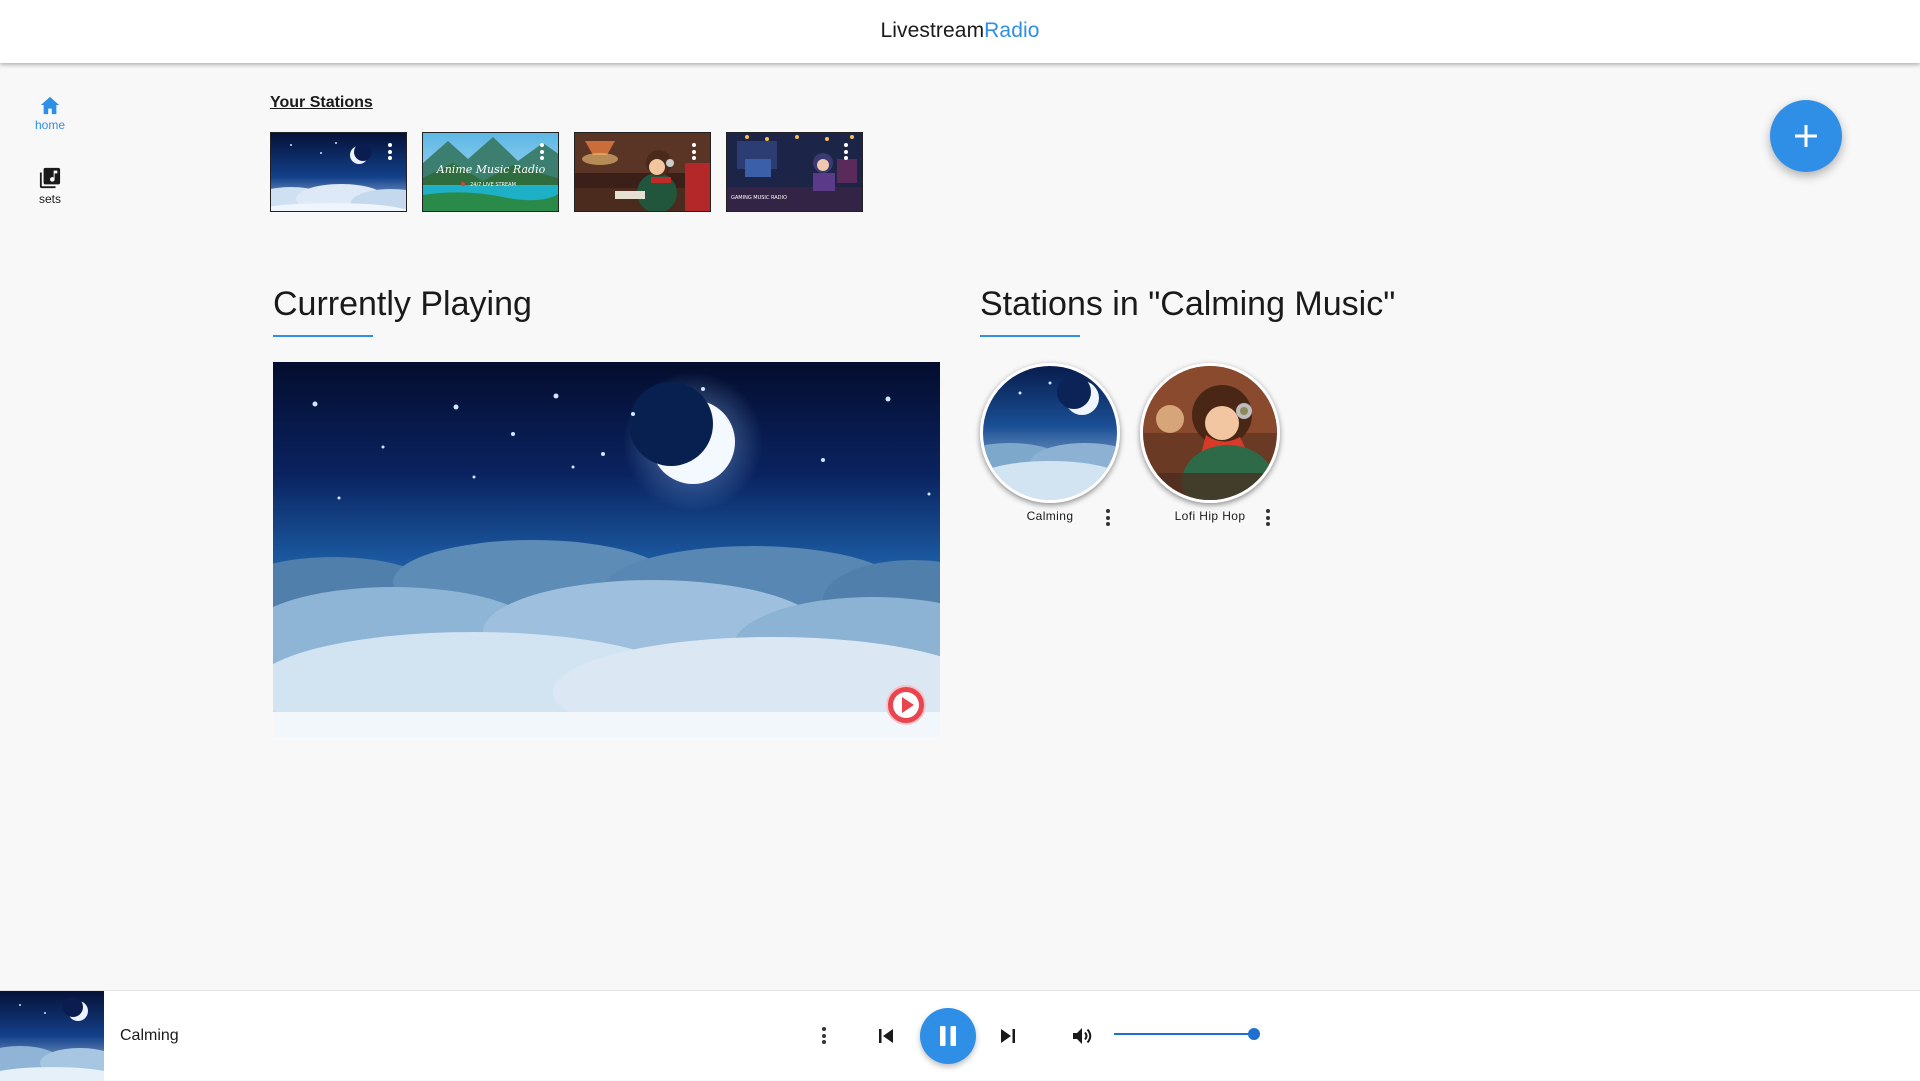 This screenshot has width=1920, height=1081. I want to click on station-overlay-subtitle: 24/7 LIVE STREAM, so click(493, 185).